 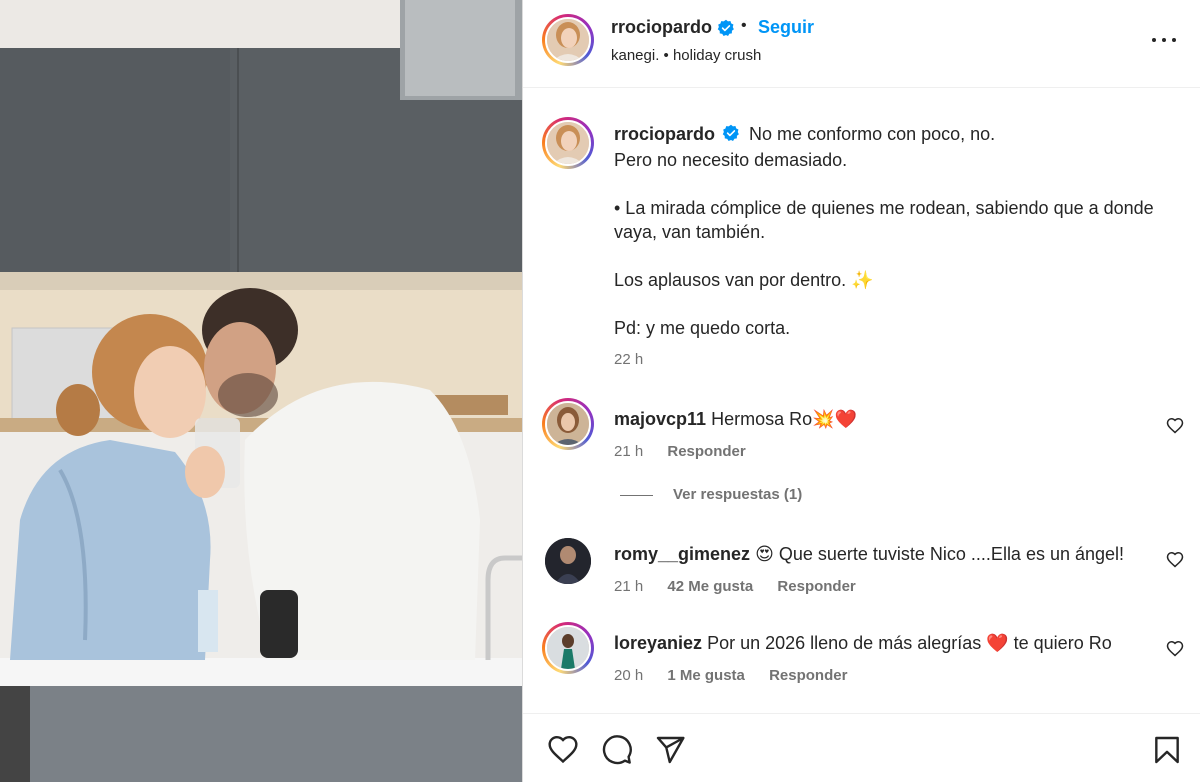 What do you see at coordinates (563, 752) in the screenshot?
I see `heart-icon` at bounding box center [563, 752].